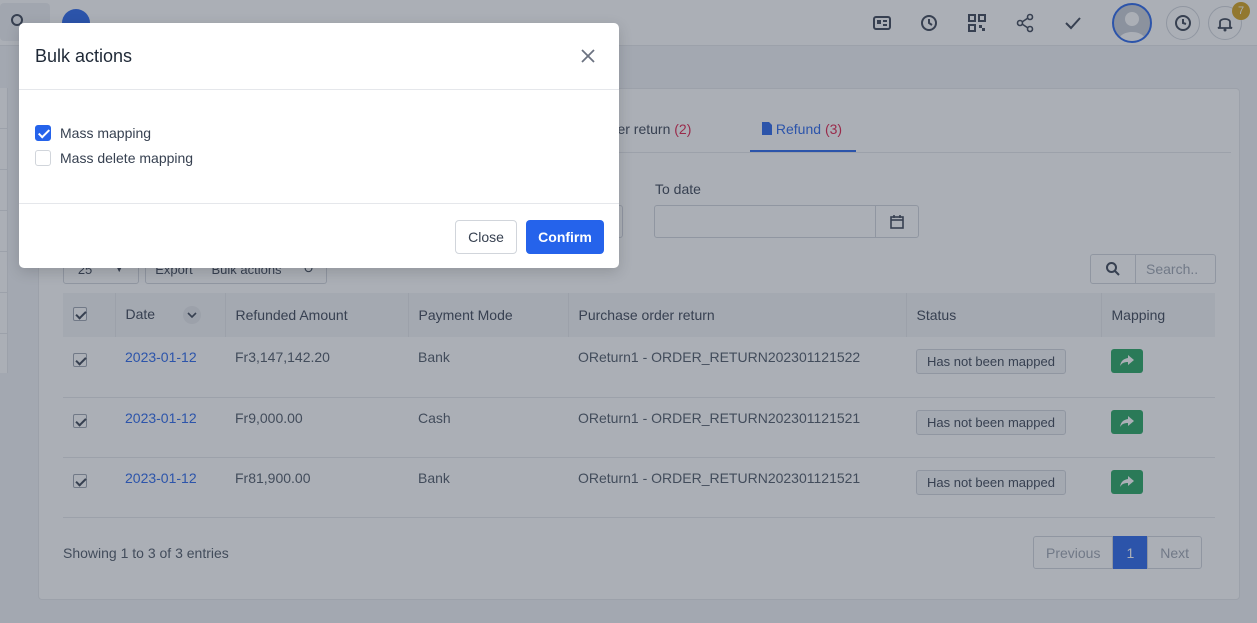 Image resolution: width=1257 pixels, height=623 pixels. I want to click on option-mass-delete-mapping: Mass delete mapping, so click(114, 158).